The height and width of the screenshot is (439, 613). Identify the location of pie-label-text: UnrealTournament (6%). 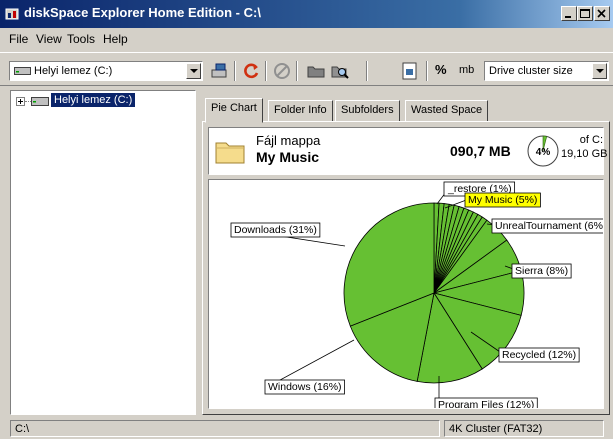
(549, 226).